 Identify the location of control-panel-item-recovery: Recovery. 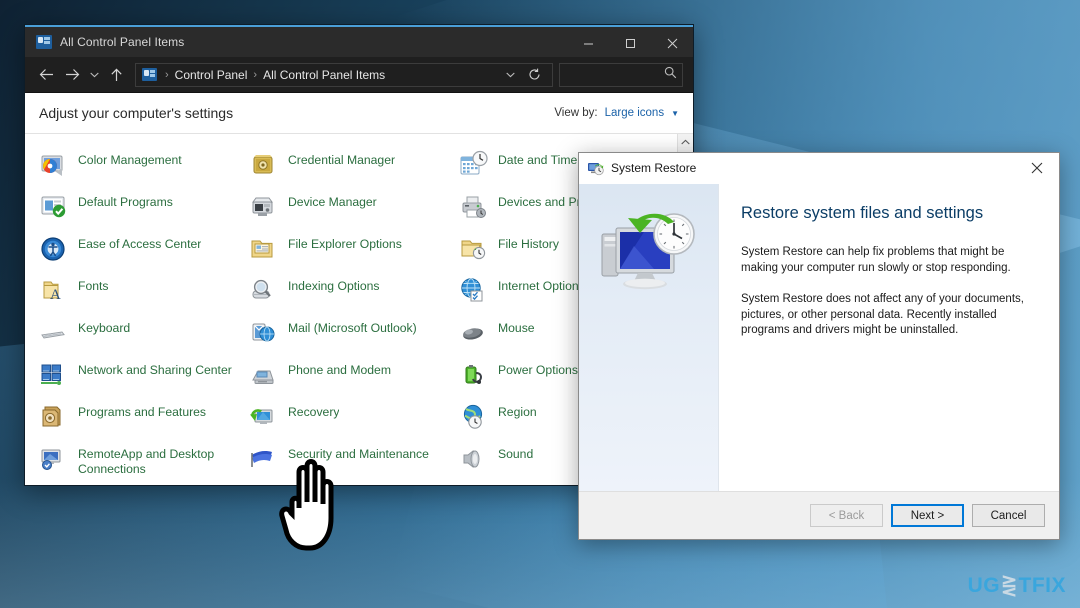
(354, 419).